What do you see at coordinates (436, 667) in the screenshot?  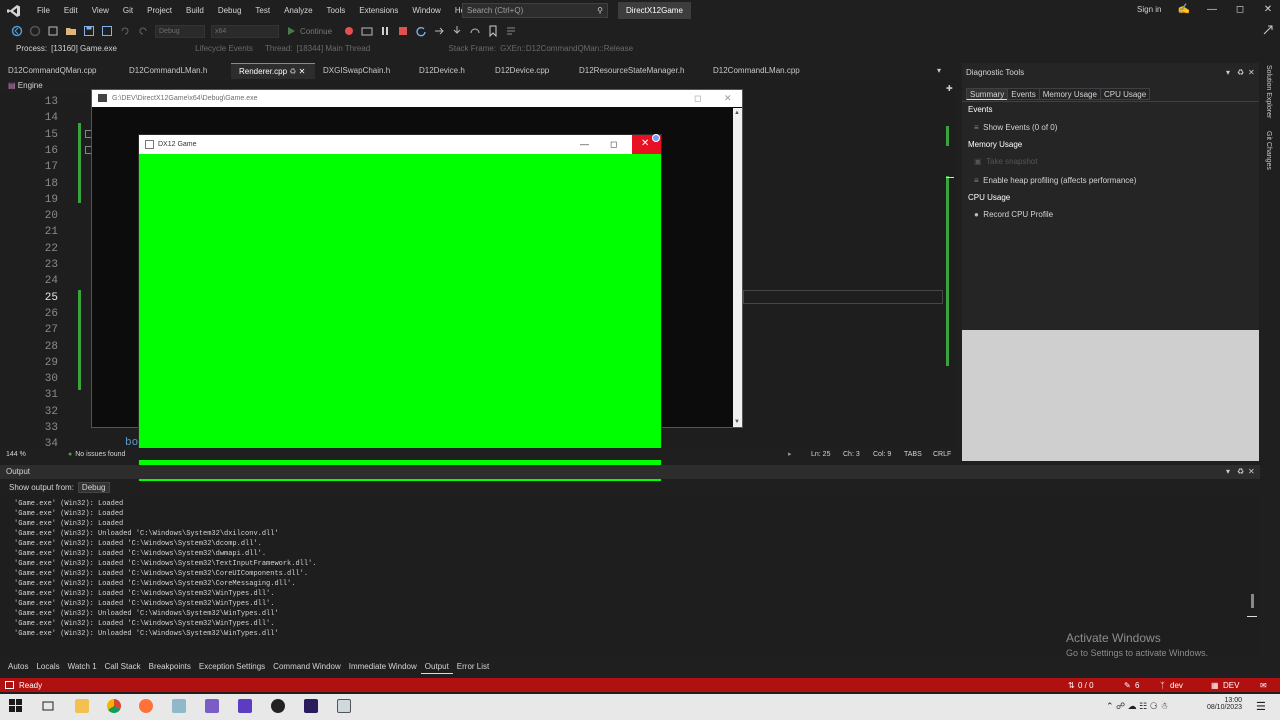 I see `tab-output: Output` at bounding box center [436, 667].